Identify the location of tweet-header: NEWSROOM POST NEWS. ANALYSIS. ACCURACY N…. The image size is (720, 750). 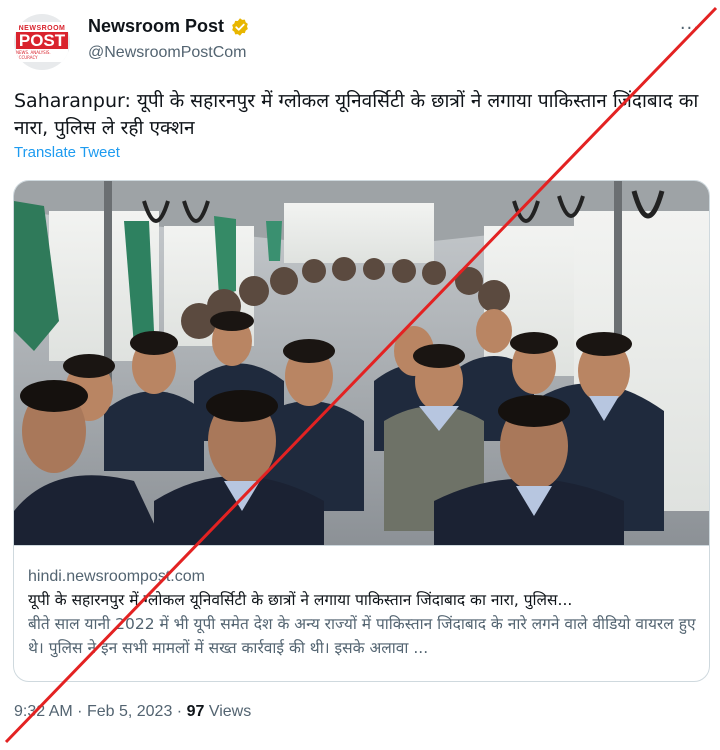
(360, 44).